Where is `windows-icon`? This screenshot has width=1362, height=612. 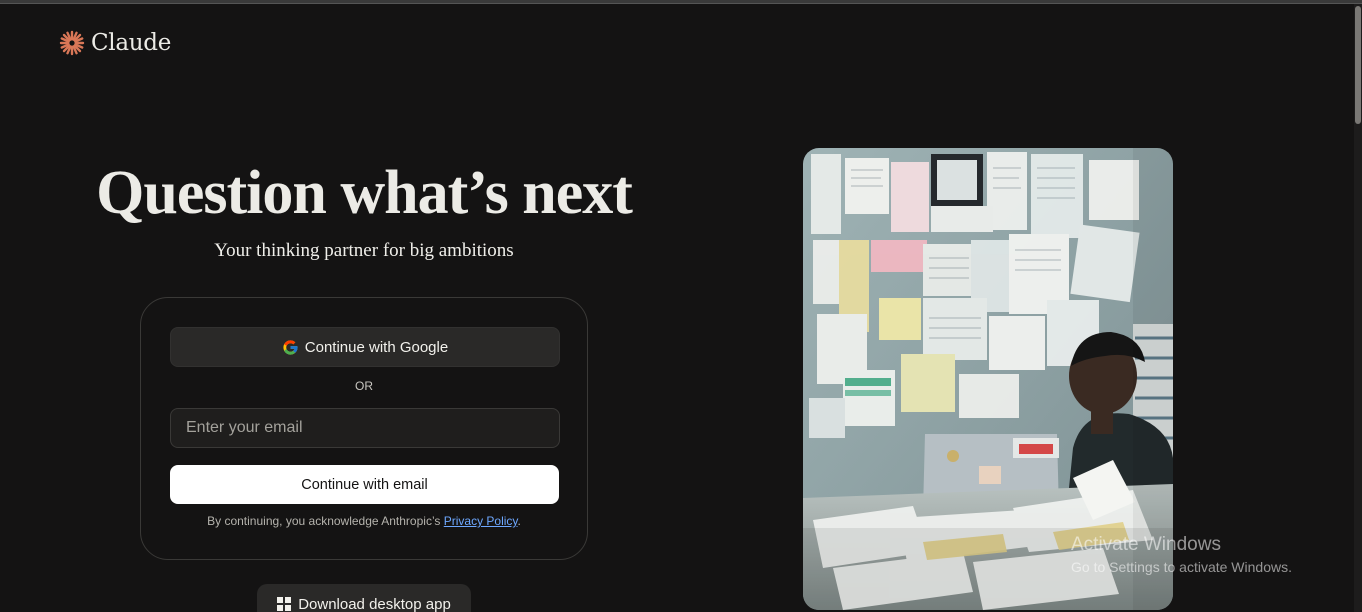 windows-icon is located at coordinates (284, 604).